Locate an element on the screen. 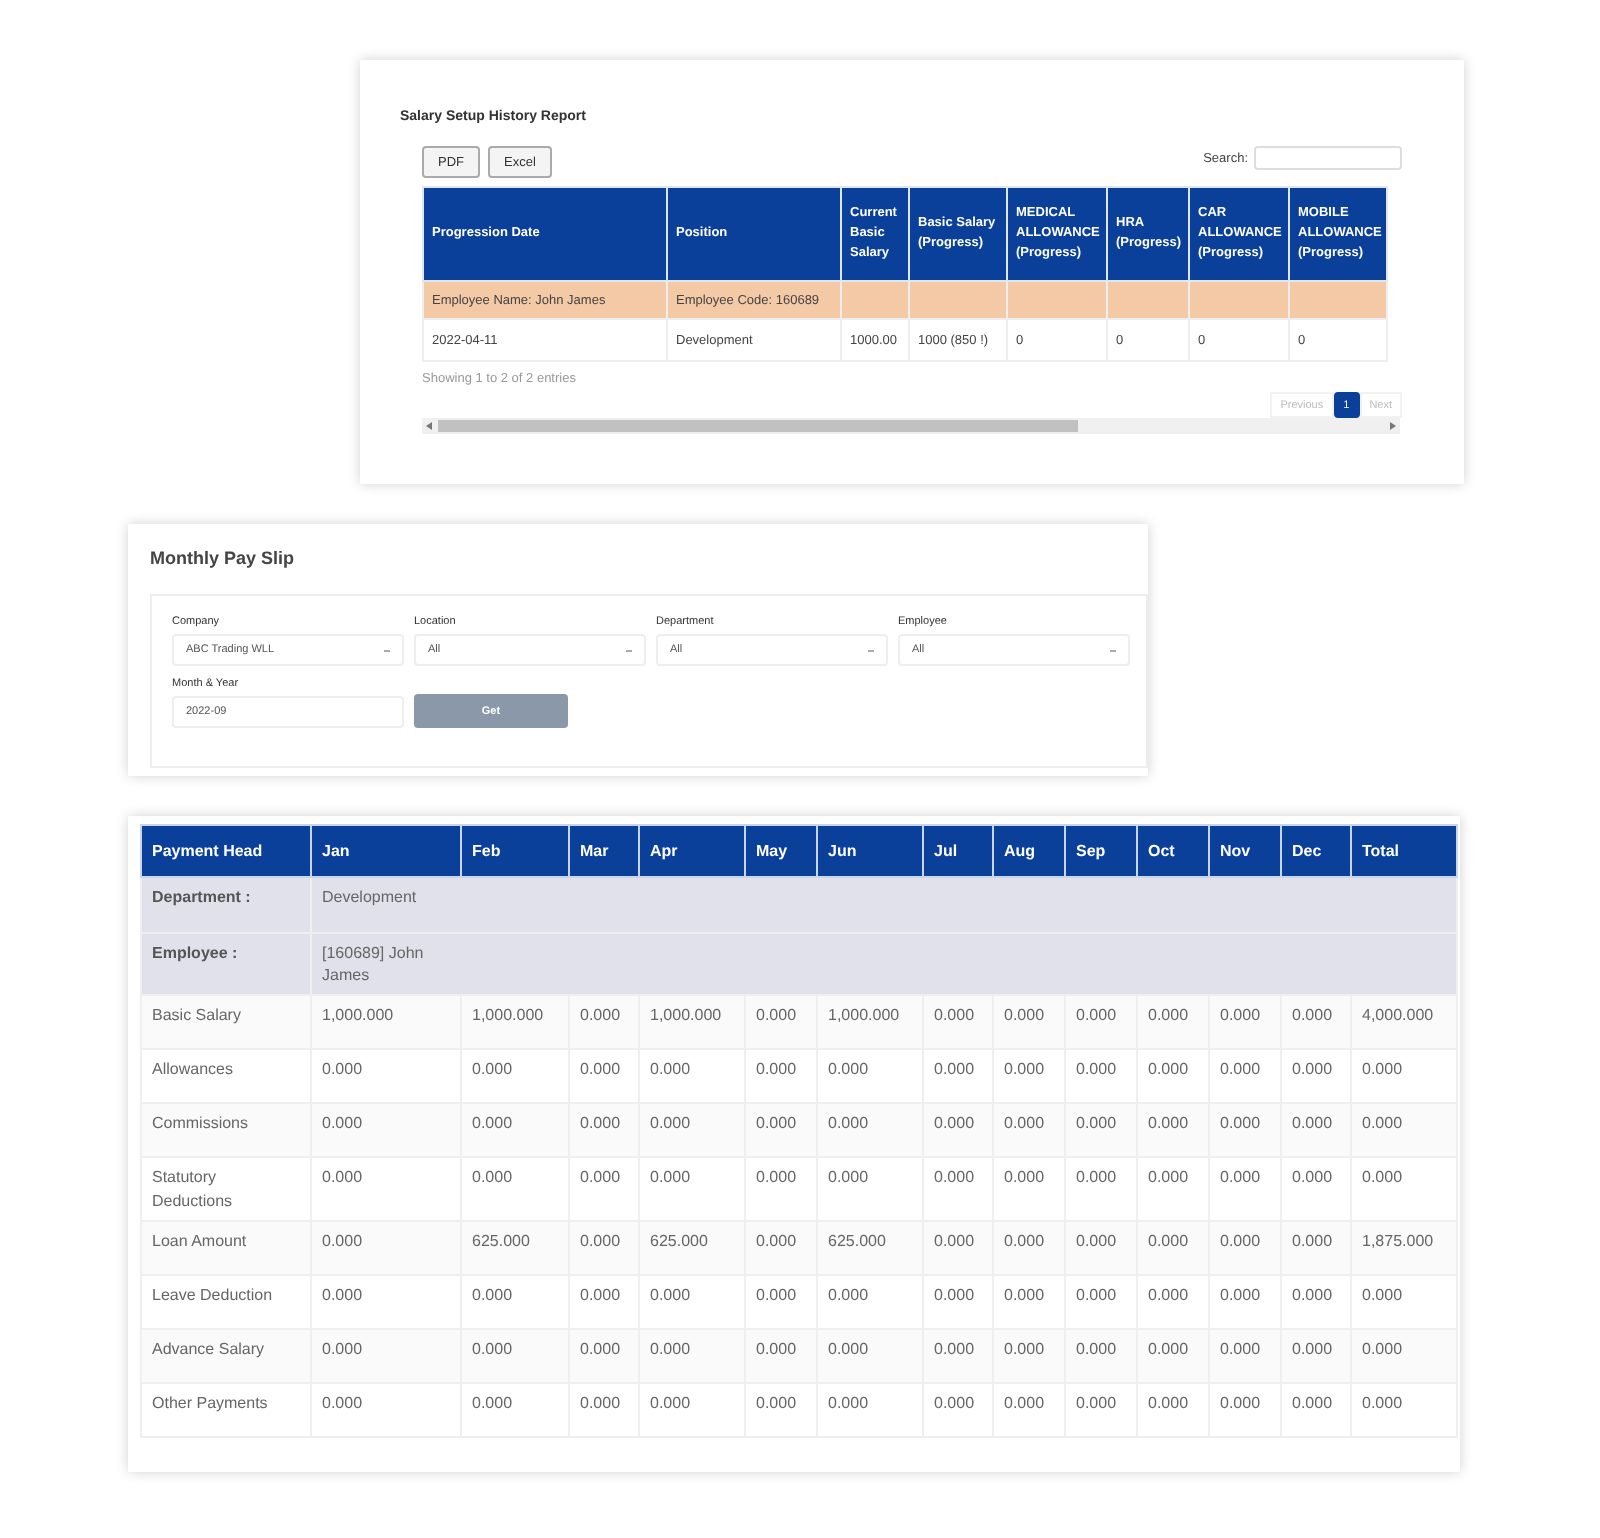  column-header: Jan is located at coordinates (386, 851).